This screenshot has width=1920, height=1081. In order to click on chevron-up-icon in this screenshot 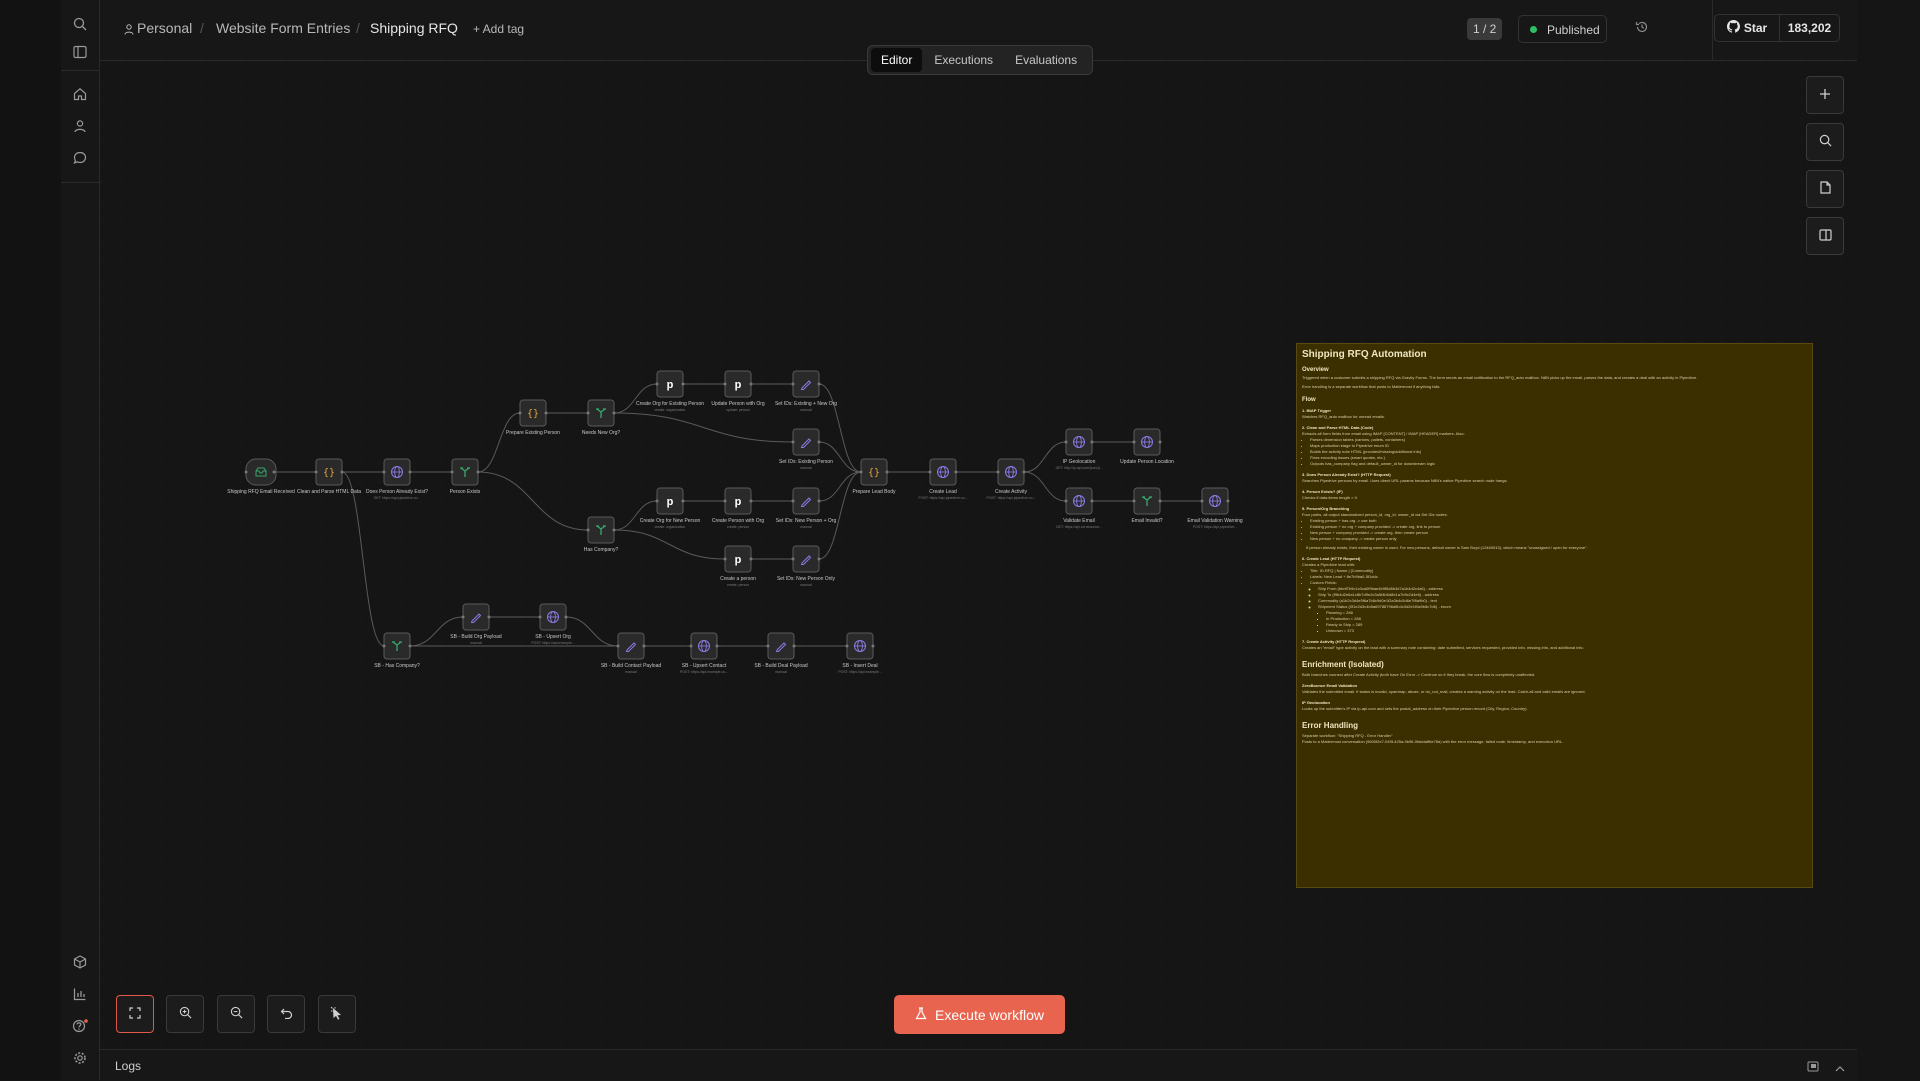, I will do `click(1840, 1069)`.